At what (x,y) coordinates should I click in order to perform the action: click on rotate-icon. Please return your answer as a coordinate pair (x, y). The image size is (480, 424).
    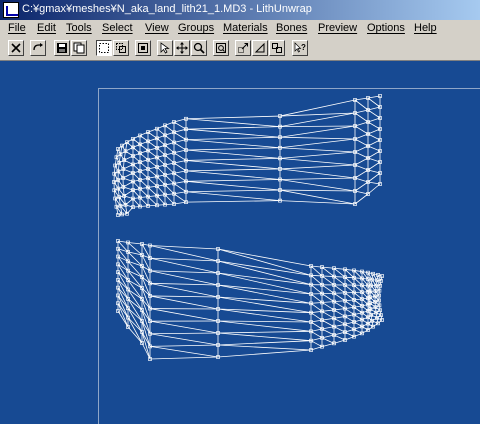
    Looking at the image, I should click on (38, 48).